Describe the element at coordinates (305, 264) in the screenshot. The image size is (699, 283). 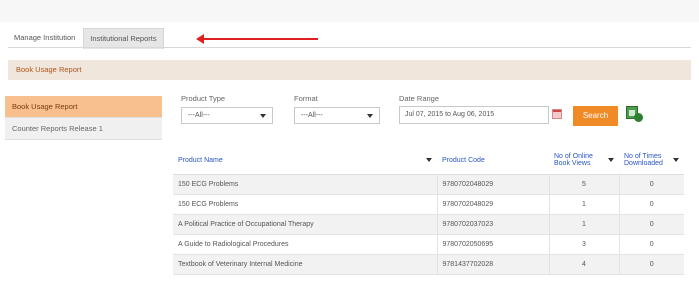
I see `cell-product-name: Textbook of Veterinary Internal Medicine` at that location.